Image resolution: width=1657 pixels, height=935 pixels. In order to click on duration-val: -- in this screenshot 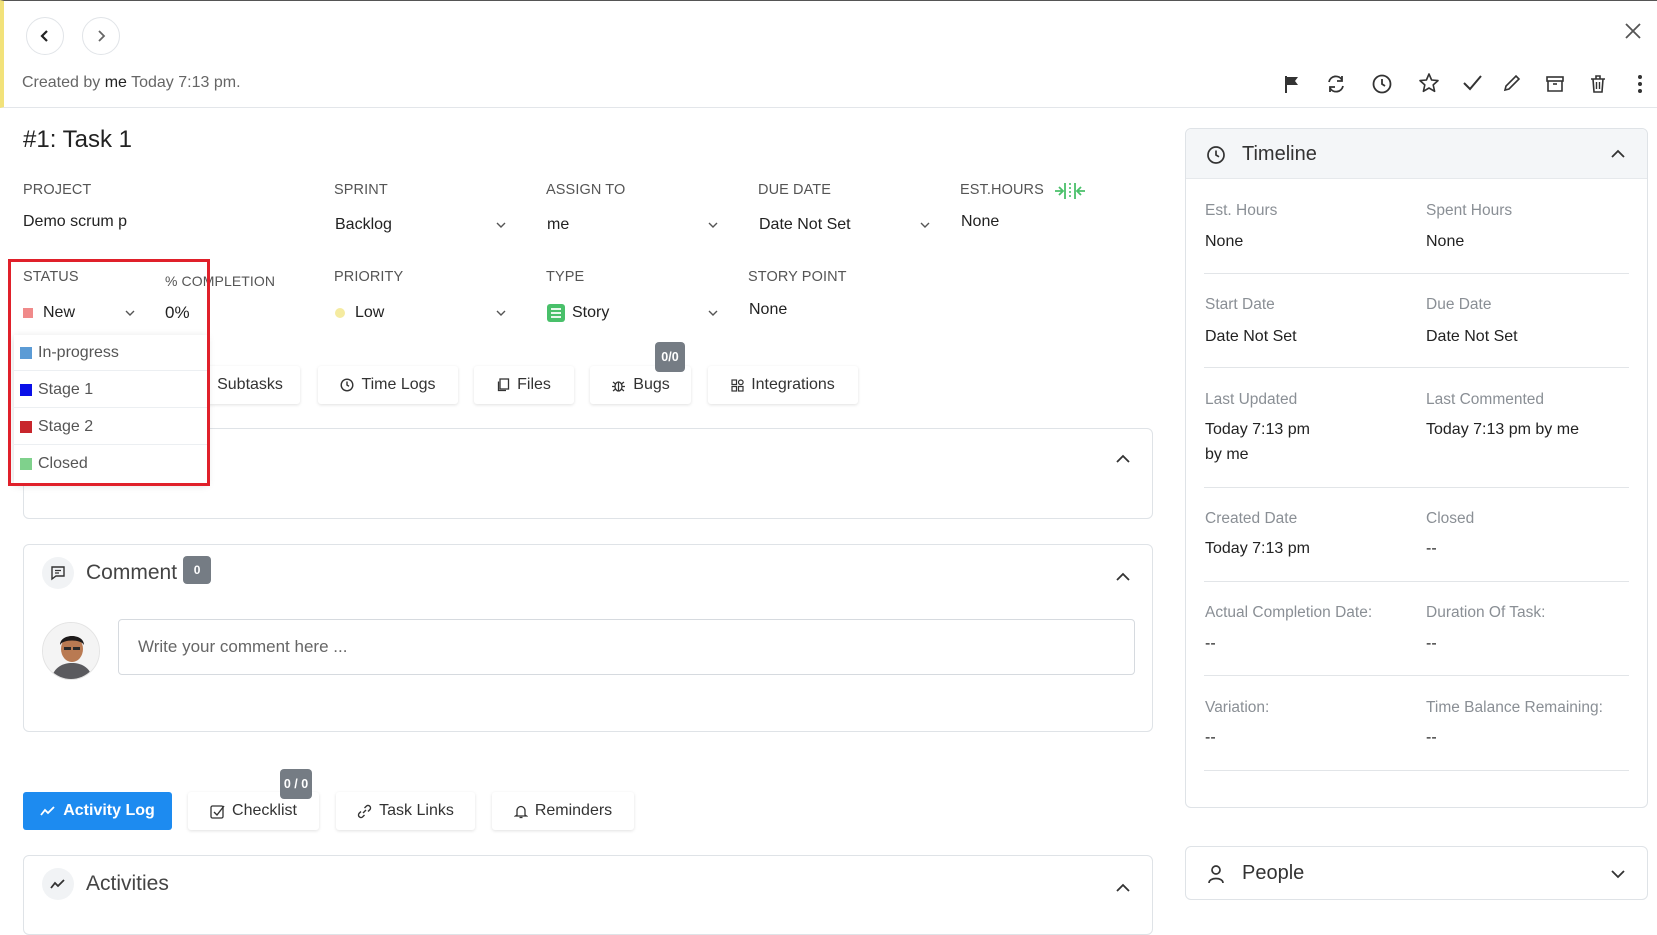, I will do `click(1431, 643)`.